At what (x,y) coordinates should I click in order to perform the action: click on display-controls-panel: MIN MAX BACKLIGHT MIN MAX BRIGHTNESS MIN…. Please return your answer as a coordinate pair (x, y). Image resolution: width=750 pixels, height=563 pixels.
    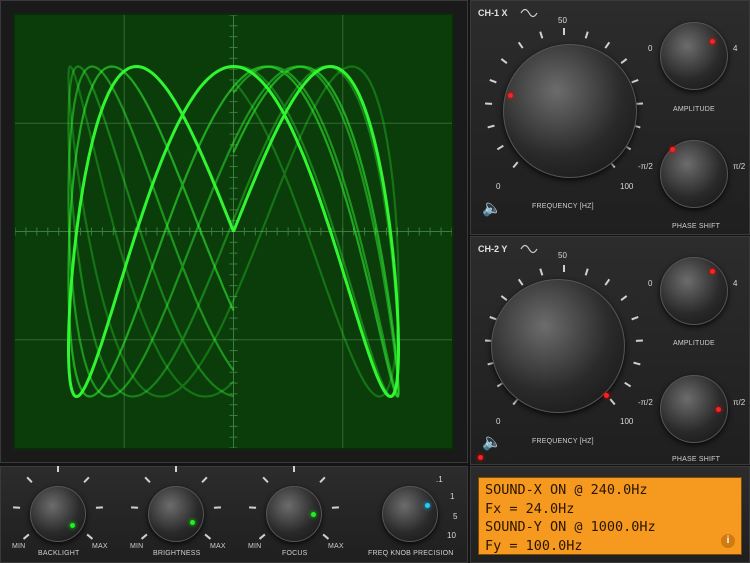
    Looking at the image, I should click on (234, 514).